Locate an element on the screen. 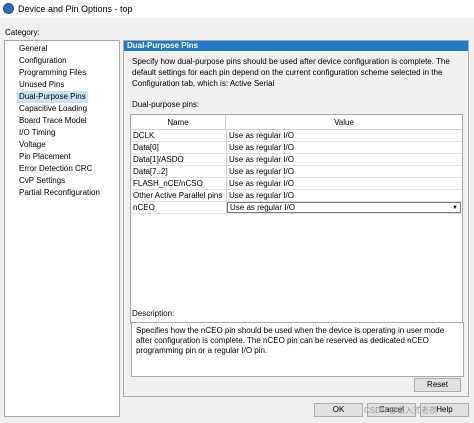 The width and height of the screenshot is (474, 423). watermark: CSDN @嵌入式老夜 is located at coordinates (401, 410).